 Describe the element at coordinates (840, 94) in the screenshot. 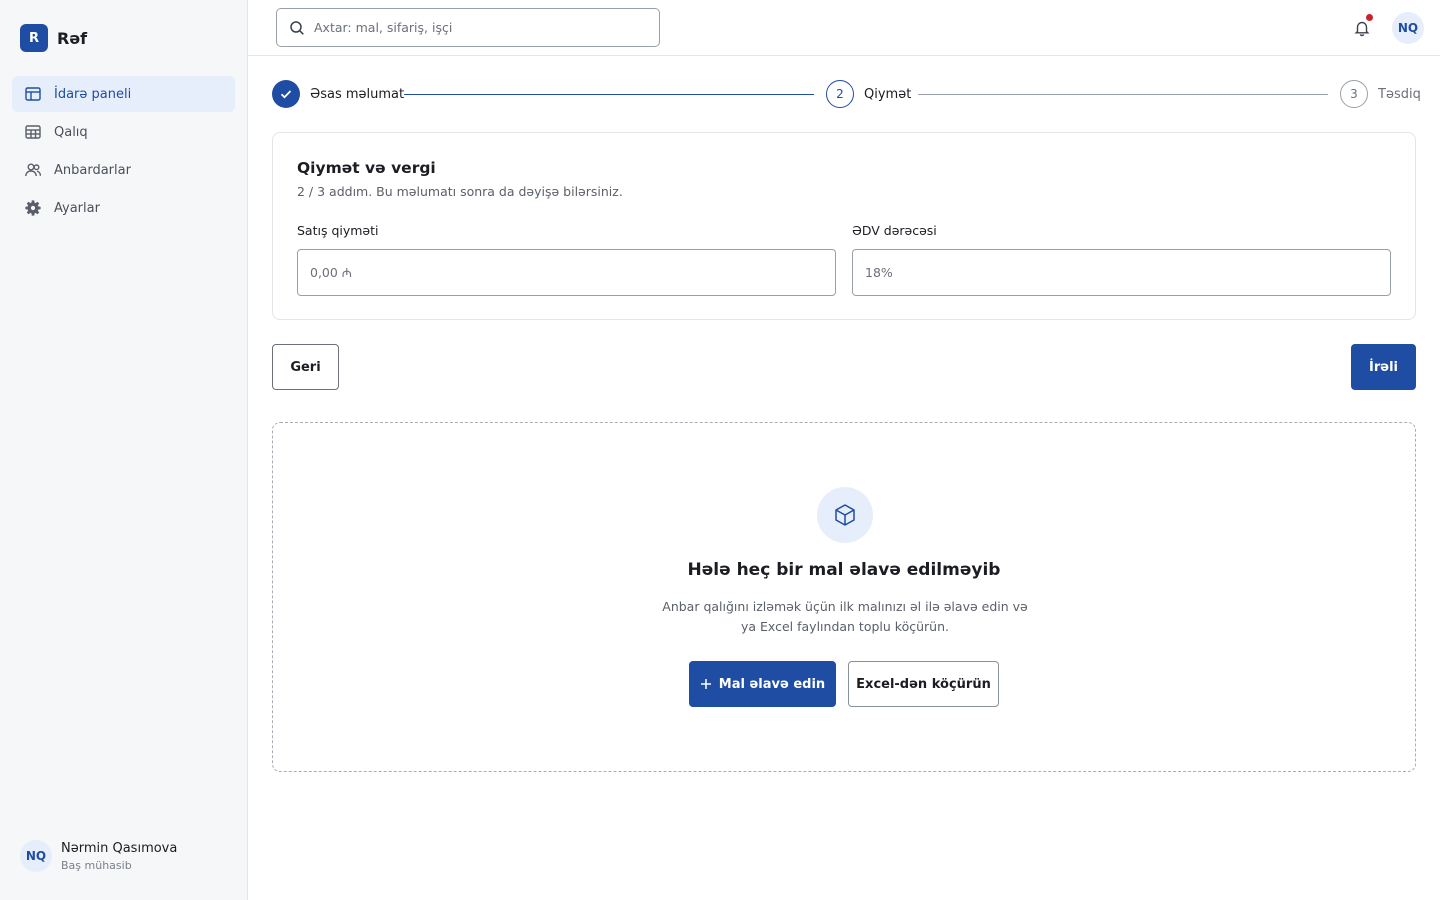

I see `step-number: 2` at that location.